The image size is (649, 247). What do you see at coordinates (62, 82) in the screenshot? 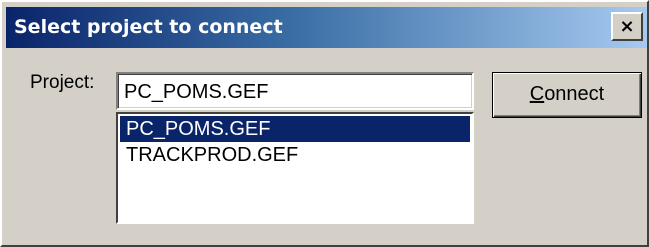
I see `project-label: Project:` at bounding box center [62, 82].